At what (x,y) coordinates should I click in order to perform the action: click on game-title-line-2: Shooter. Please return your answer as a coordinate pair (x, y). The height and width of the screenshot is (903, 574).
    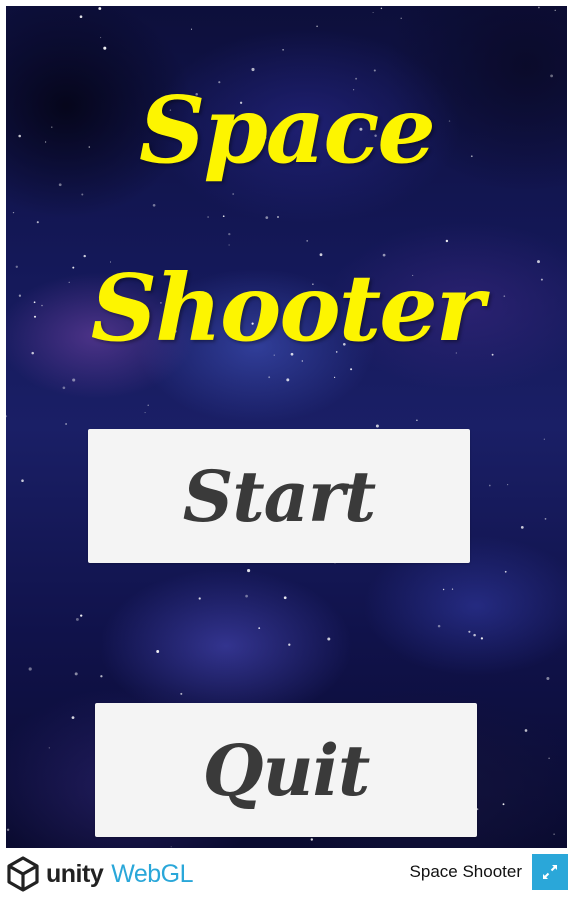
    Looking at the image, I should click on (287, 308).